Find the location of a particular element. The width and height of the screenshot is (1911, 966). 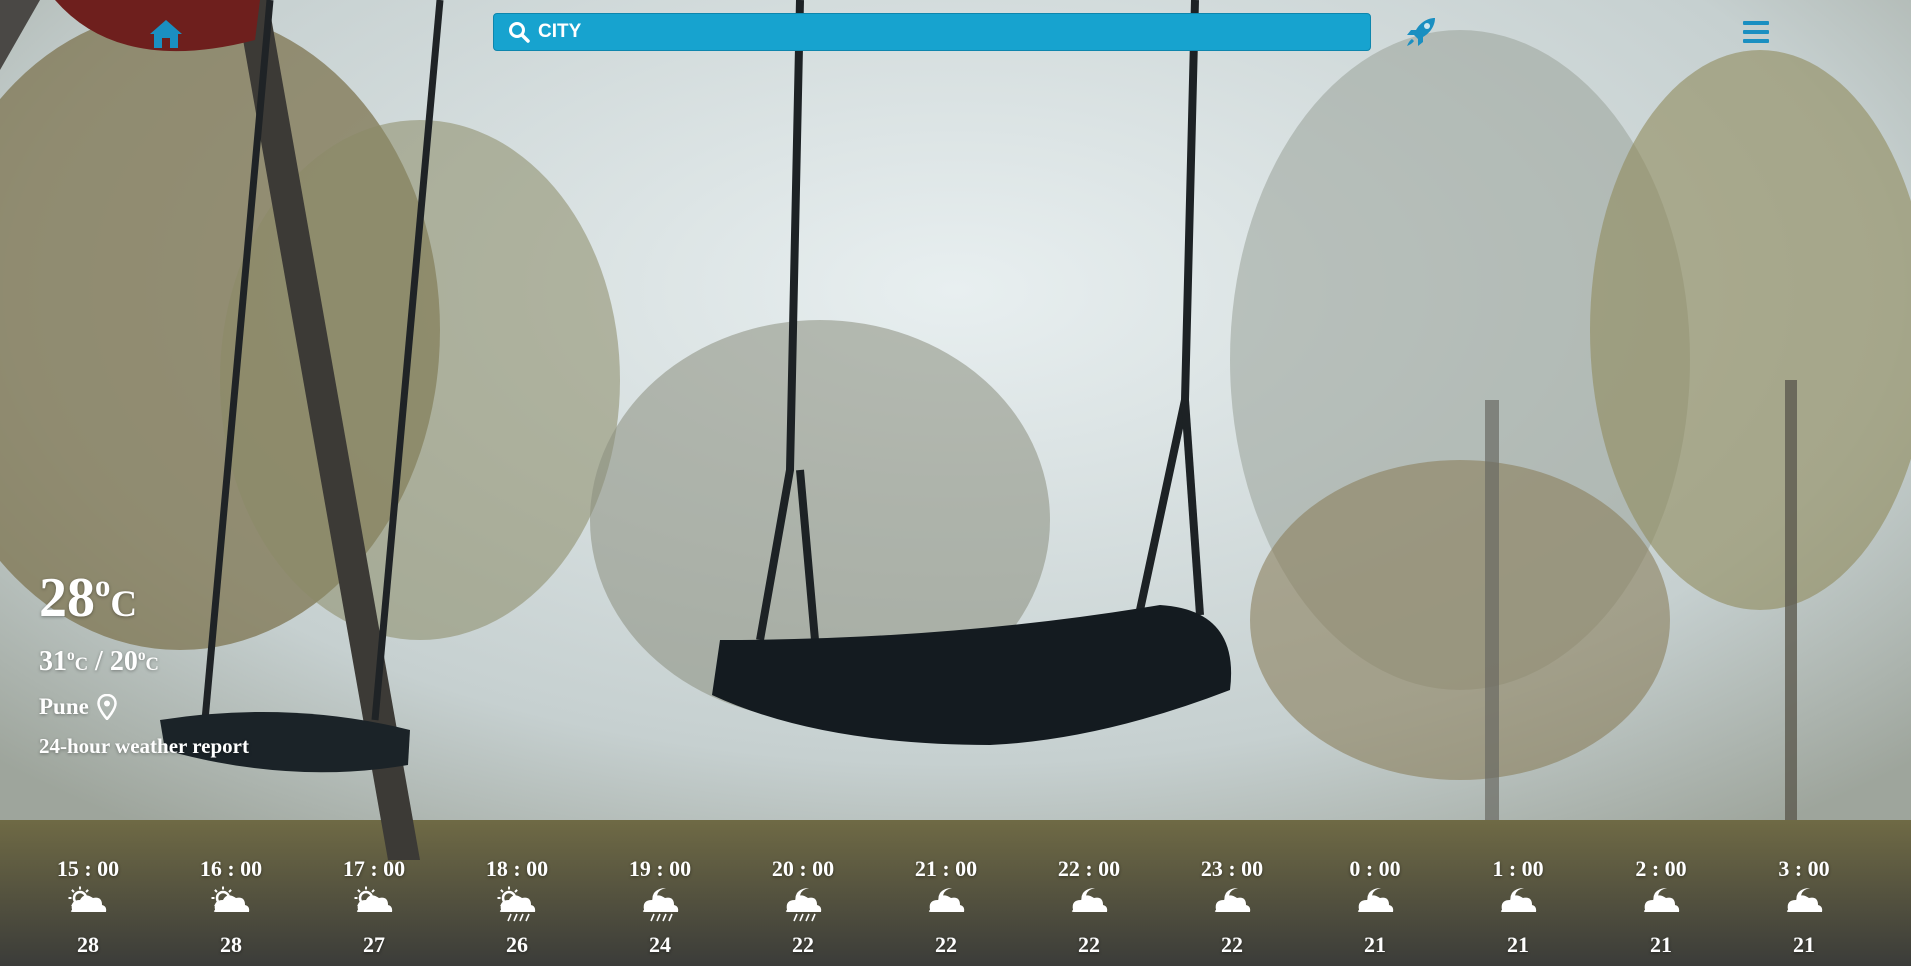

hourly-item: 19 : 00 24 is located at coordinates (660, 907).